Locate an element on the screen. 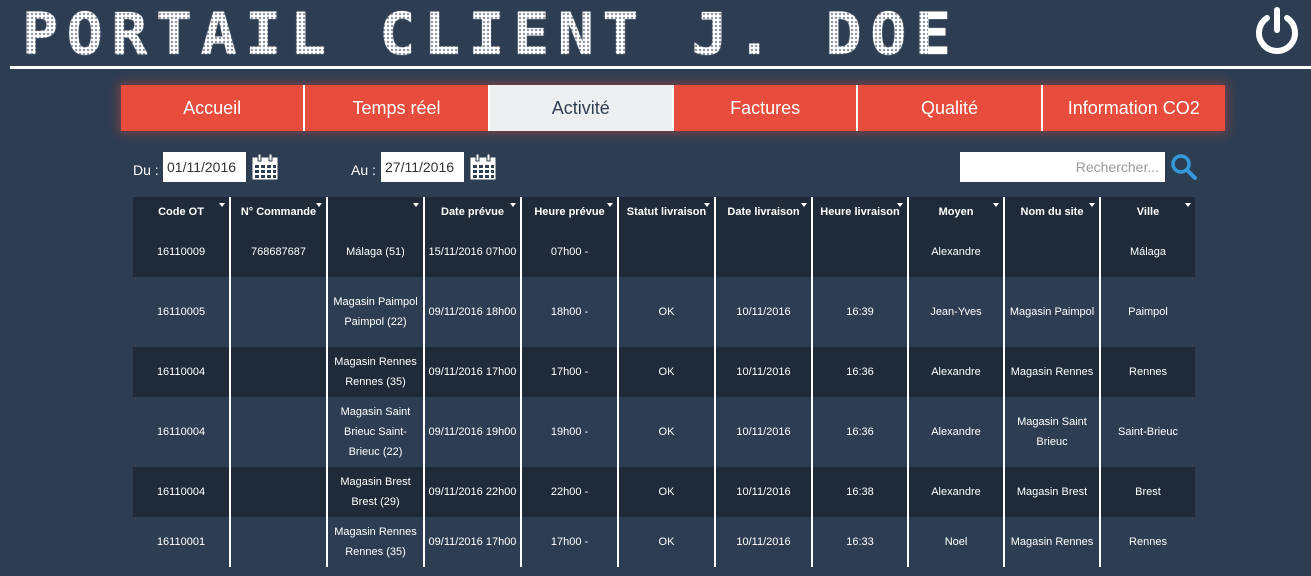 This screenshot has height=576, width=1311. column-header-date-prevue: Date prévue is located at coordinates (473, 212).